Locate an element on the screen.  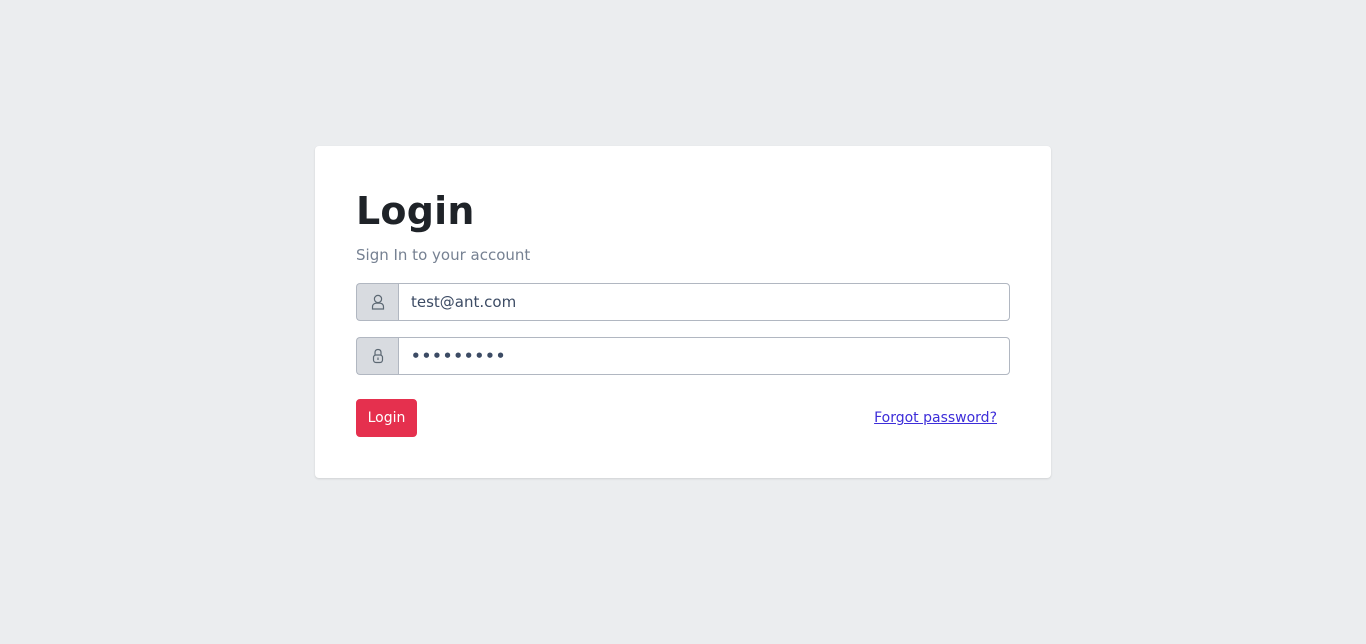
password-input-group is located at coordinates (683, 356).